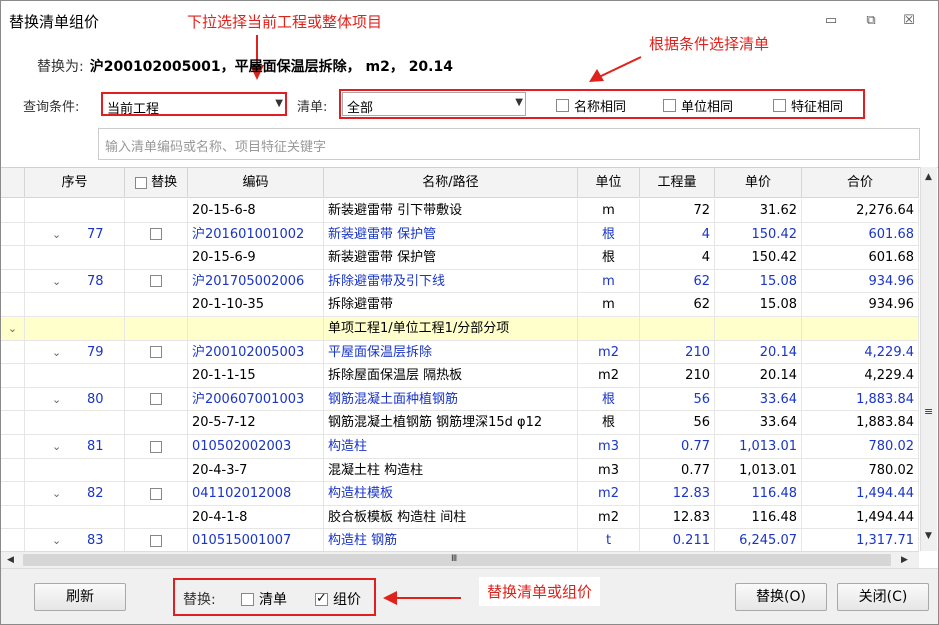 This screenshot has height=625, width=939. What do you see at coordinates (928, 359) in the screenshot?
I see `vertical-scrollbar: ▲ ≡ ▼` at bounding box center [928, 359].